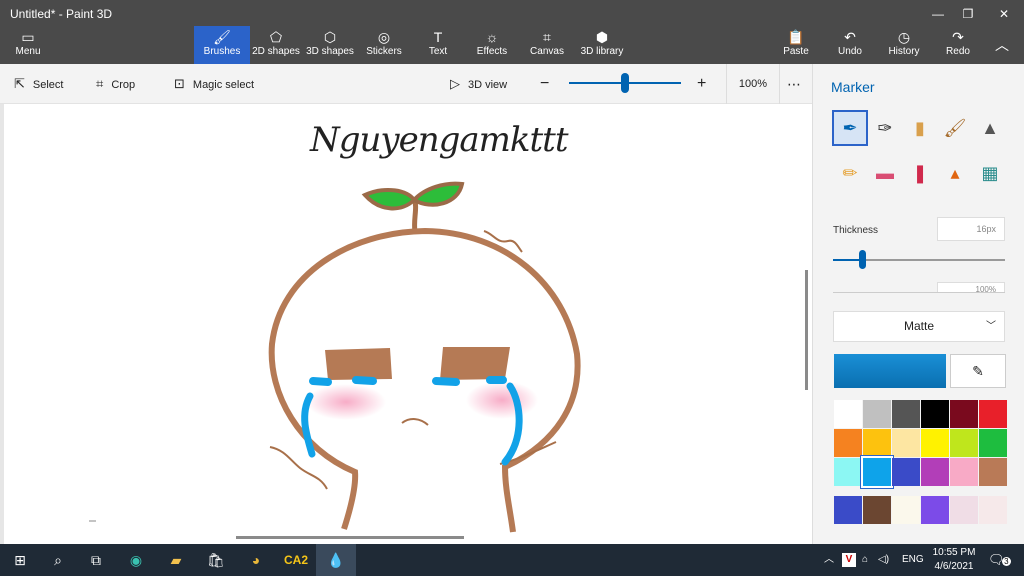 This screenshot has width=1024, height=576. Describe the element at coordinates (222, 45) in the screenshot. I see `tab-brushes: 🖌 Brushes` at that location.